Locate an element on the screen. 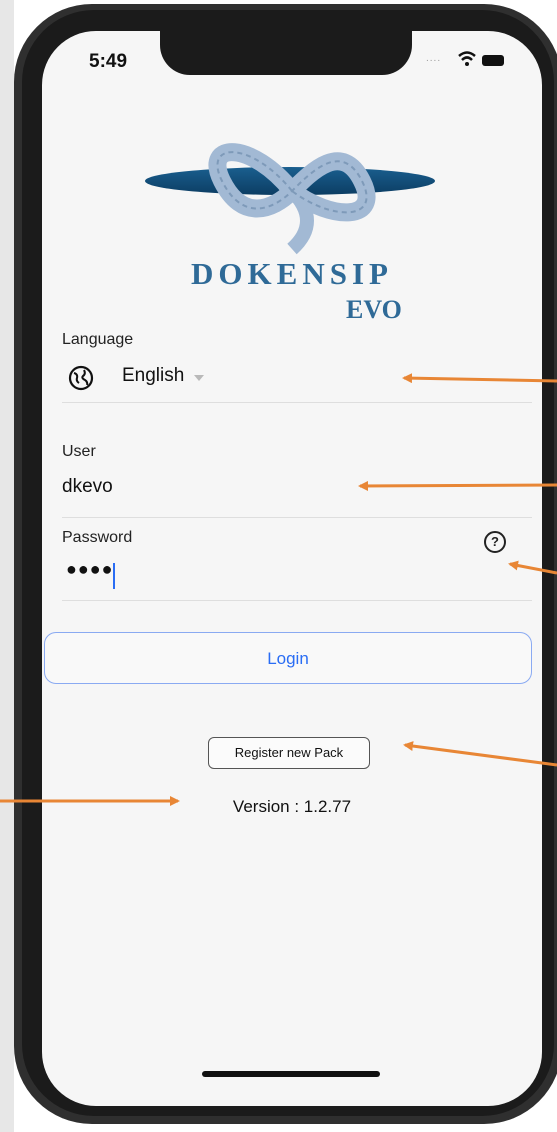  annotation-arrow-help is located at coordinates (532, 567).